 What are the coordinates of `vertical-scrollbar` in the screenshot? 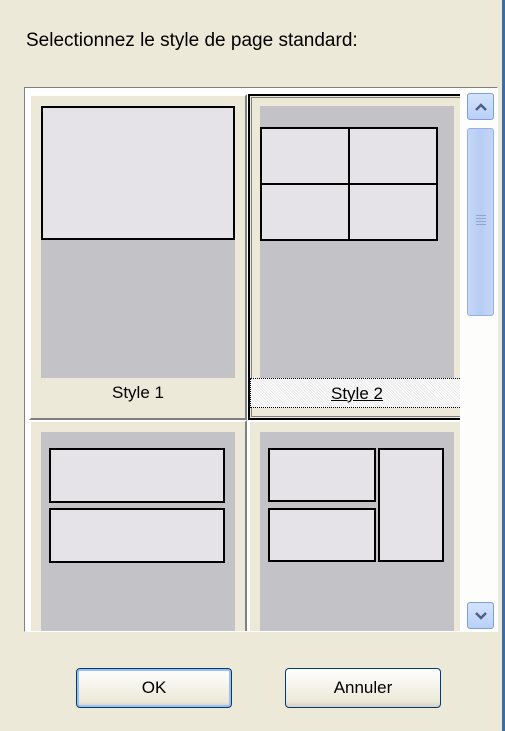 It's located at (480, 359).